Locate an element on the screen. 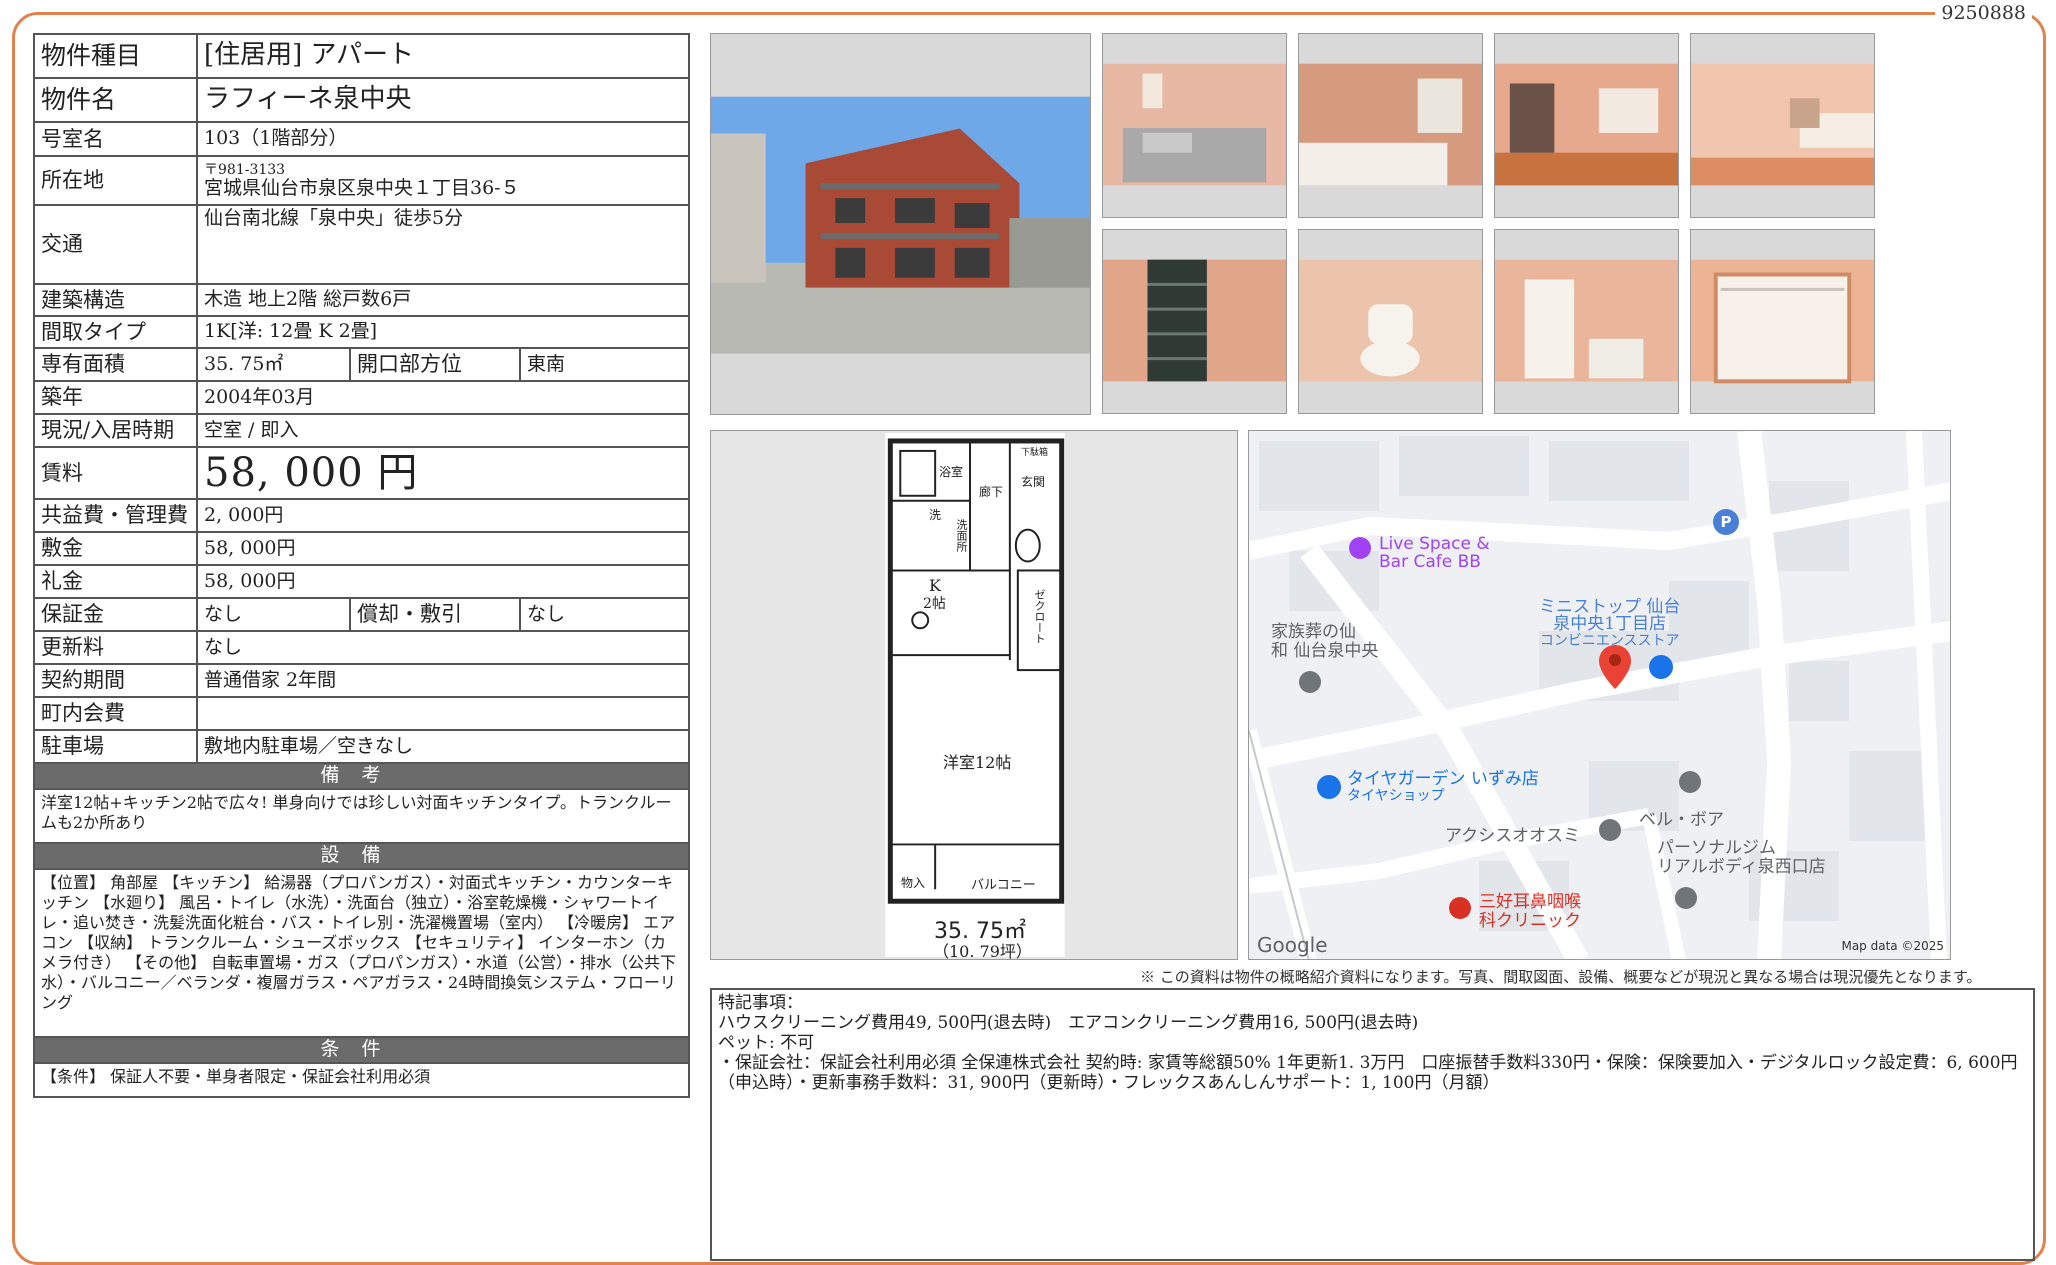 Image resolution: width=2056 pixels, height=1265 pixels. type-label: 物件種目 is located at coordinates (115, 56).